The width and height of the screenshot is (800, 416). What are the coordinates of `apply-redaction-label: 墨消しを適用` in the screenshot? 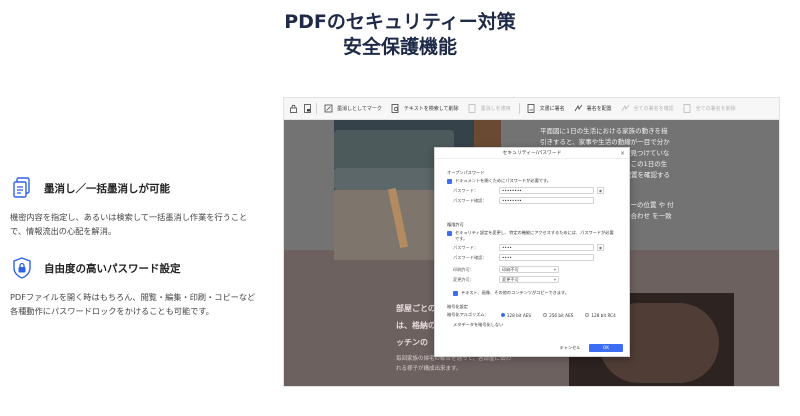 It's located at (495, 109).